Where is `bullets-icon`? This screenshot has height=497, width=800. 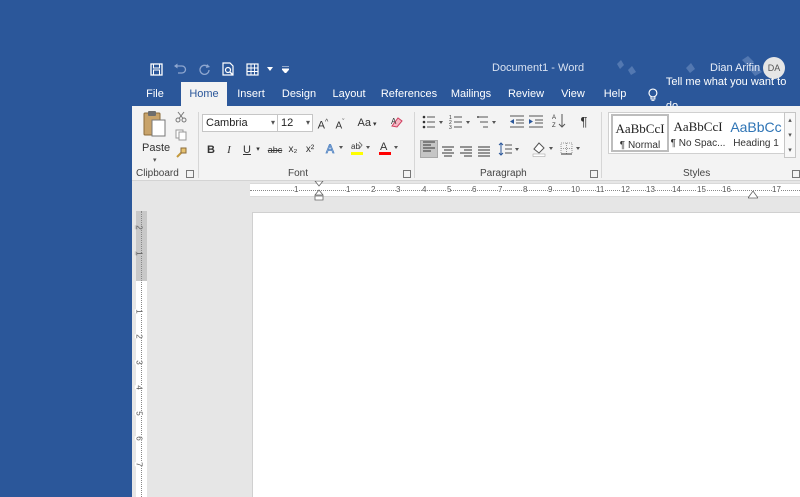 bullets-icon is located at coordinates (434, 124).